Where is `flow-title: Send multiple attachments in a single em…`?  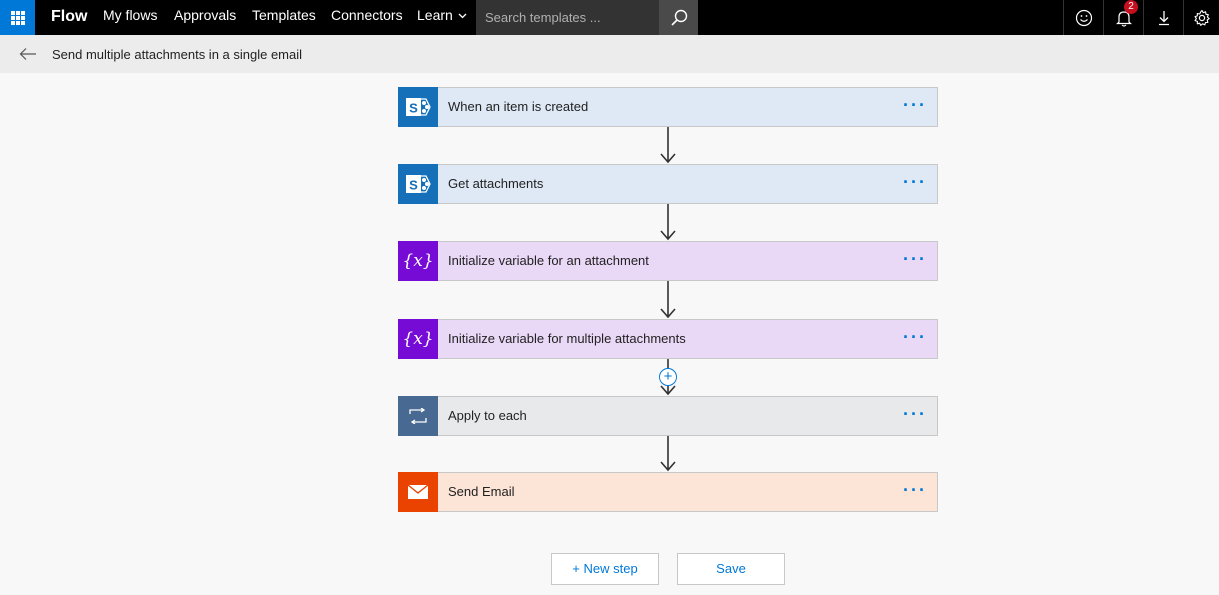
flow-title: Send multiple attachments in a single em… is located at coordinates (177, 54).